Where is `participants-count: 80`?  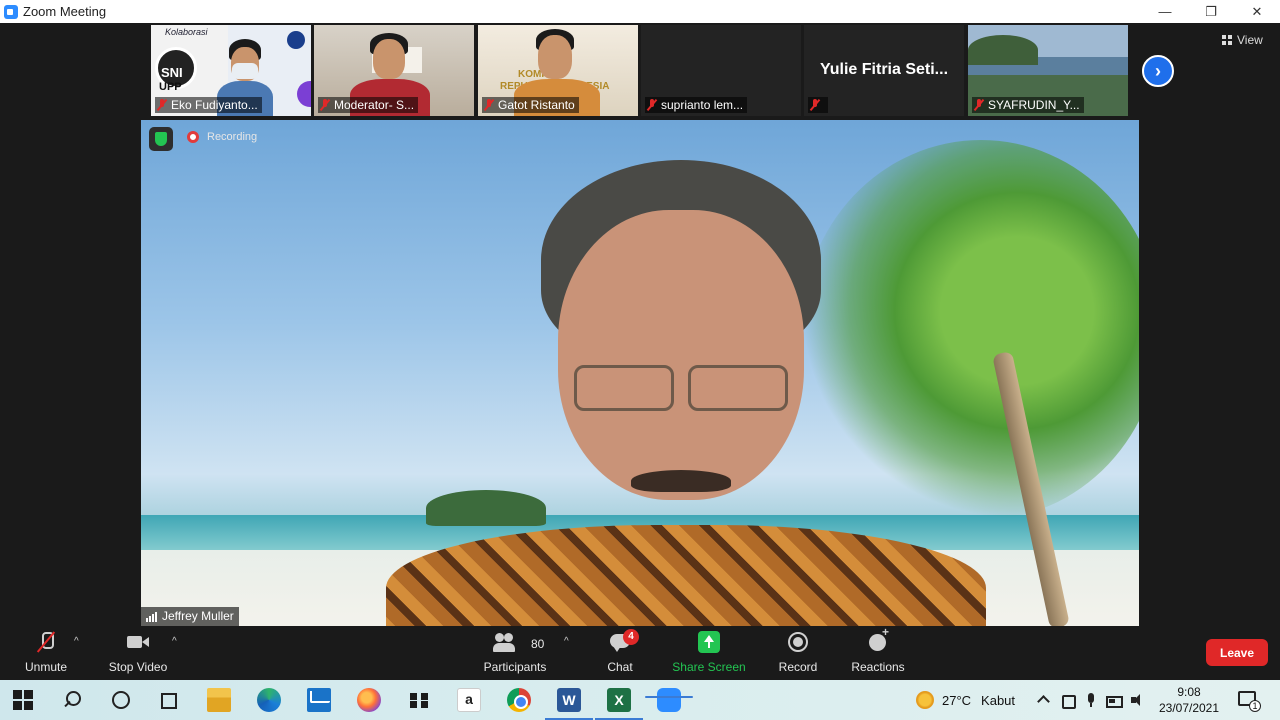 participants-count: 80 is located at coordinates (538, 644).